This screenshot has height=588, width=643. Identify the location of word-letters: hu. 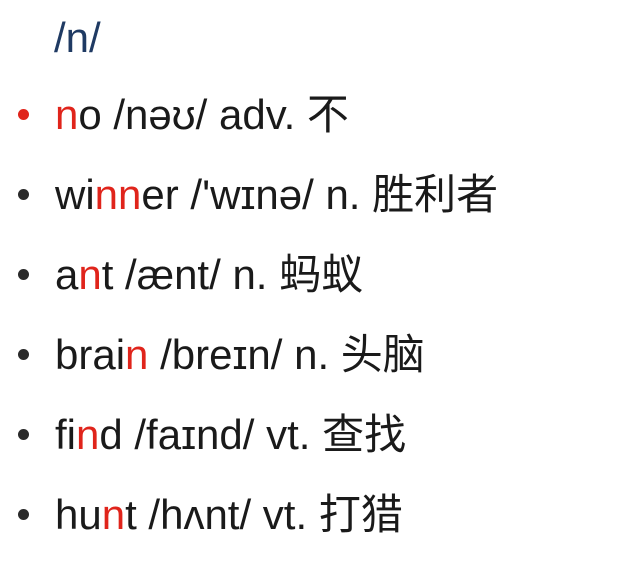
(78, 514).